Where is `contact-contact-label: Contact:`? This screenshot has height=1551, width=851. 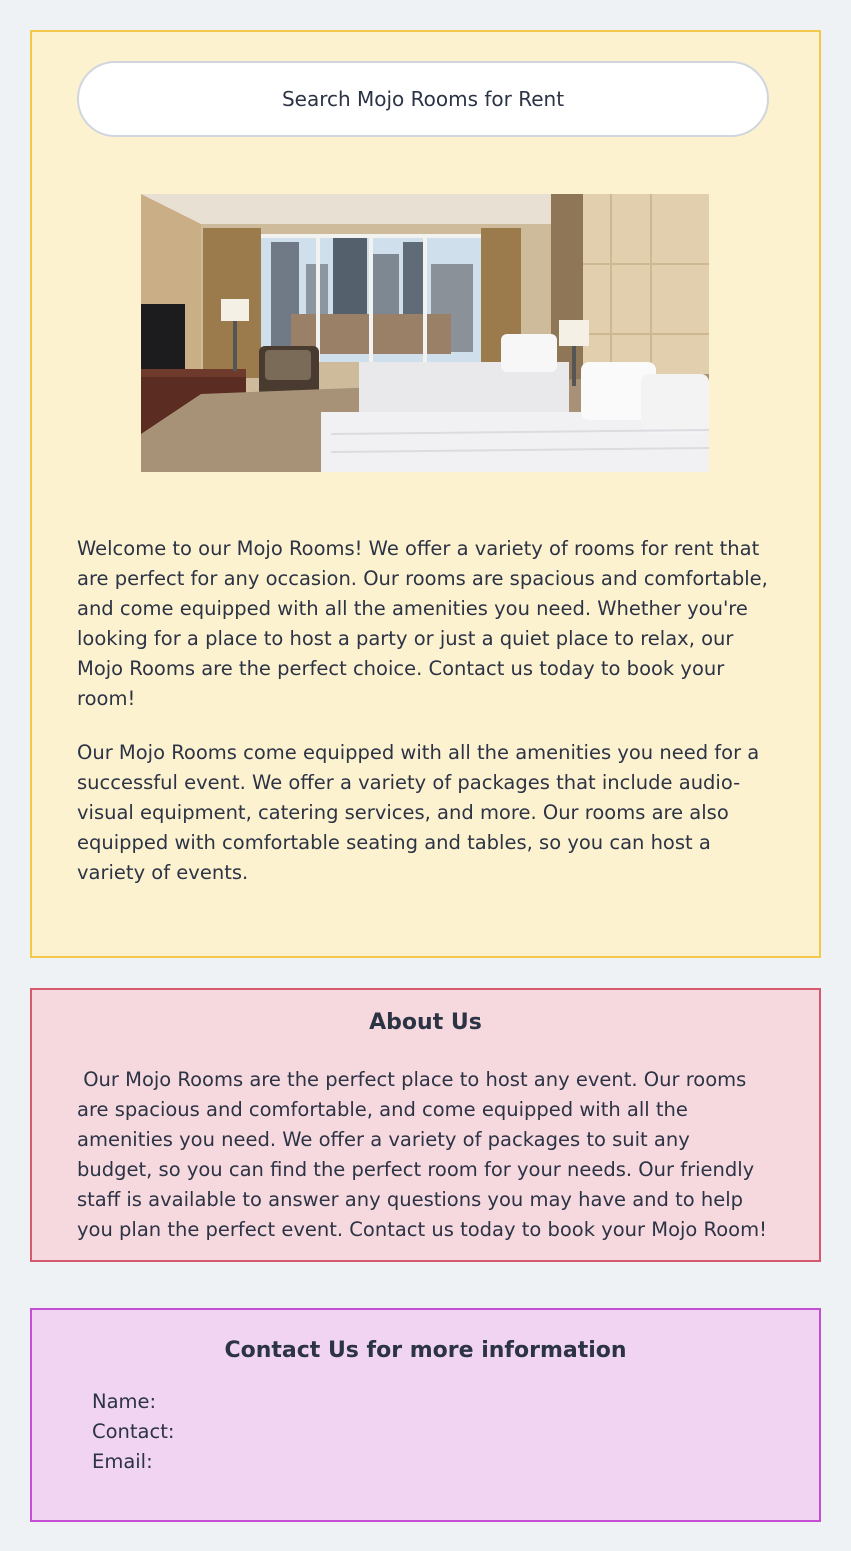
contact-contact-label: Contact: is located at coordinates (133, 1431).